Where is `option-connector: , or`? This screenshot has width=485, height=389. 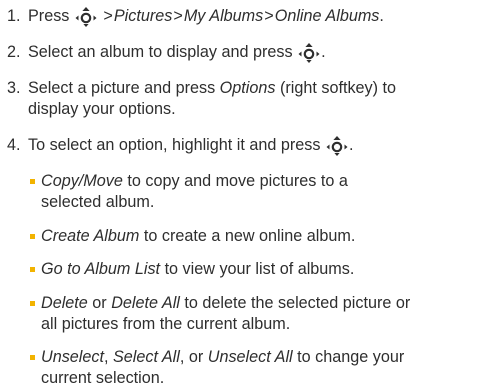
option-connector: , or is located at coordinates (191, 357).